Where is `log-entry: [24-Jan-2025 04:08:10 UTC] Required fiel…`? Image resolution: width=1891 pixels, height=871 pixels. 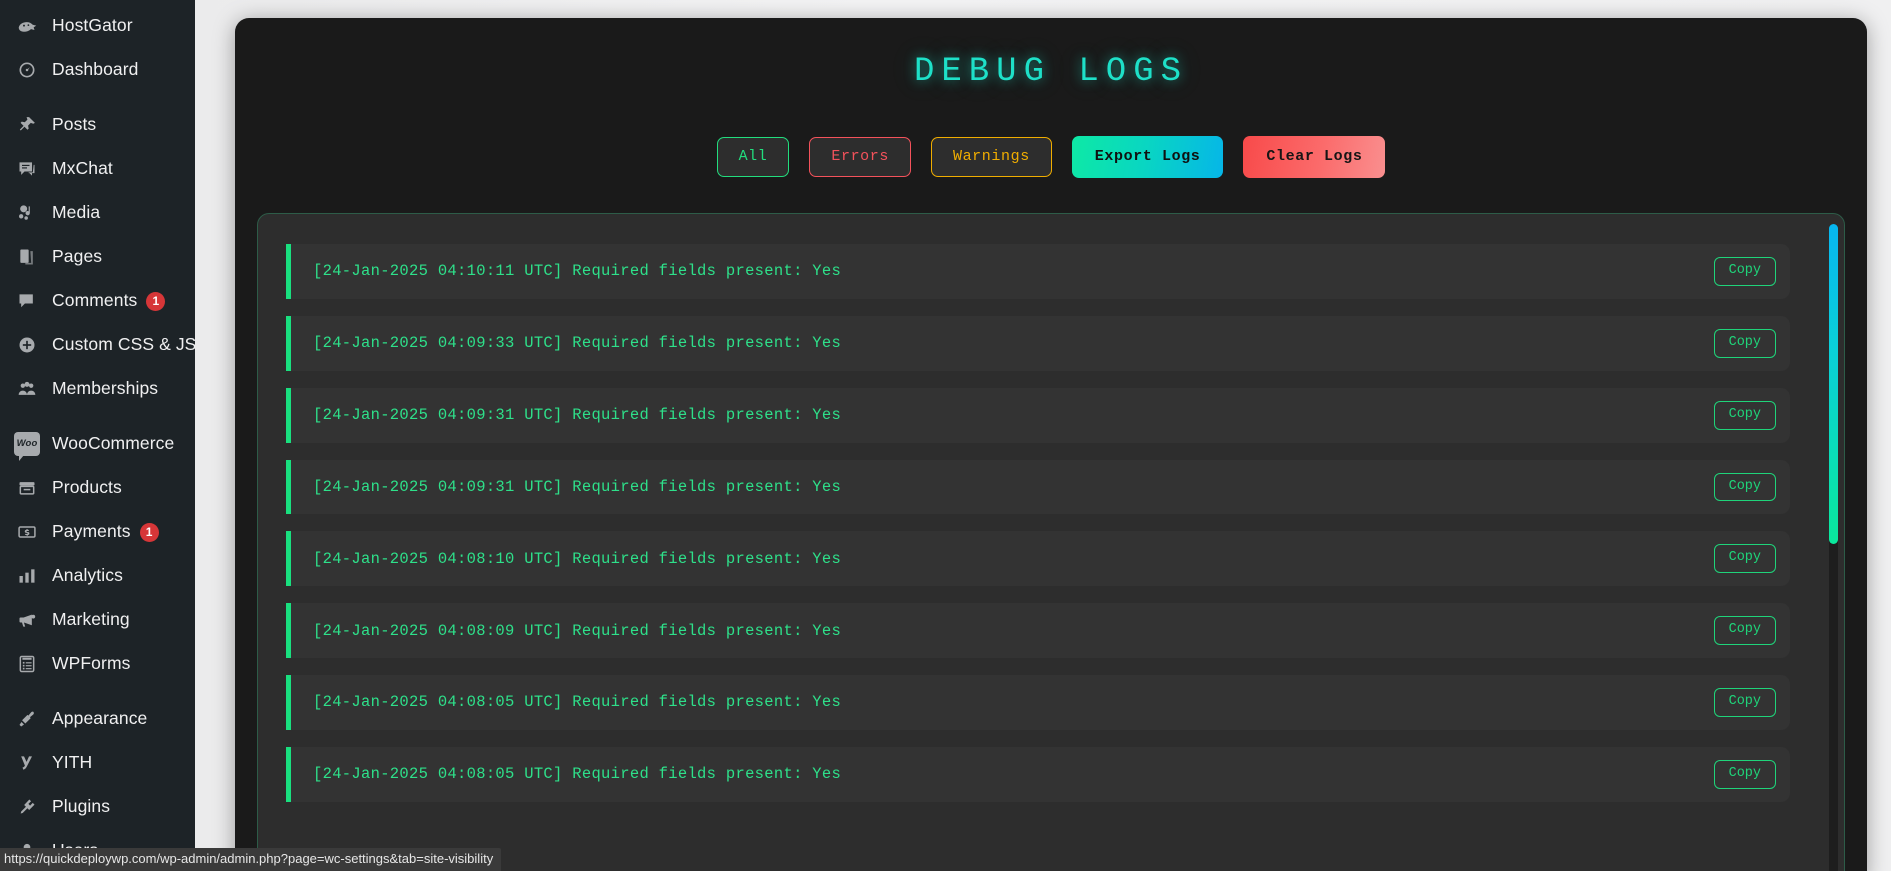 log-entry: [24-Jan-2025 04:08:10 UTC] Required fiel… is located at coordinates (1038, 559).